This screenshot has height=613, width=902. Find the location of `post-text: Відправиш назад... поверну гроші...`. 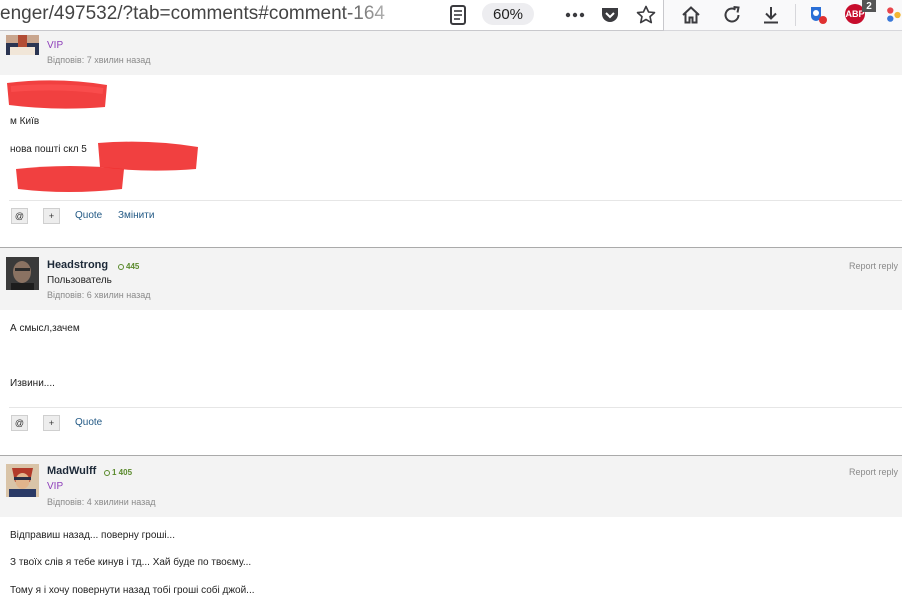

post-text: Відправиш назад... поверну гроші... is located at coordinates (92, 535).